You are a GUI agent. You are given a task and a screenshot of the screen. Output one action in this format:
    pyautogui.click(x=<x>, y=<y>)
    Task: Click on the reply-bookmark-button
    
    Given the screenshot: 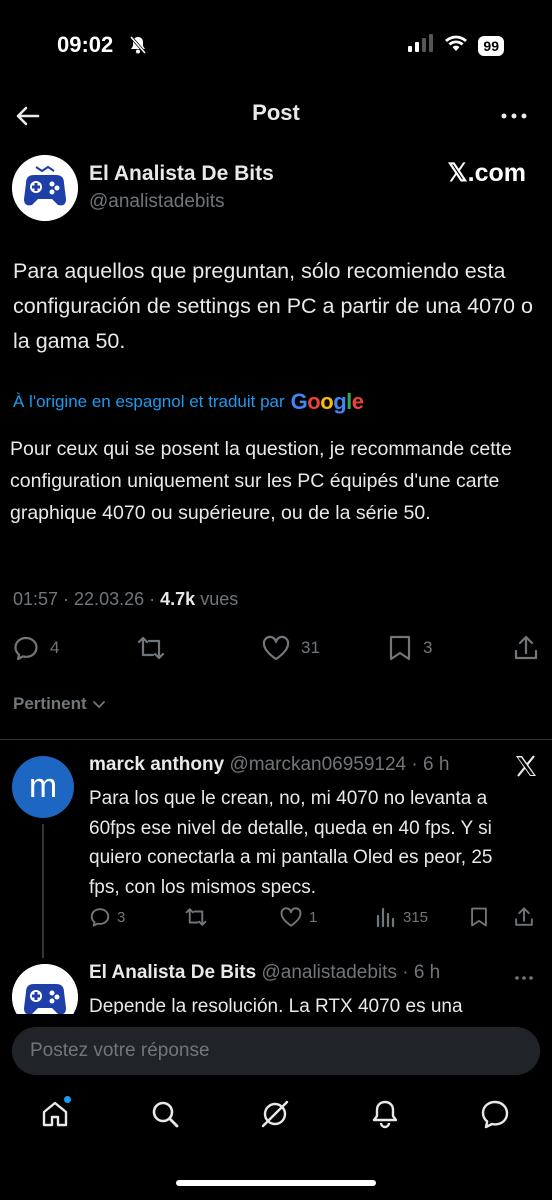 What is the action you would take?
    pyautogui.click(x=479, y=917)
    